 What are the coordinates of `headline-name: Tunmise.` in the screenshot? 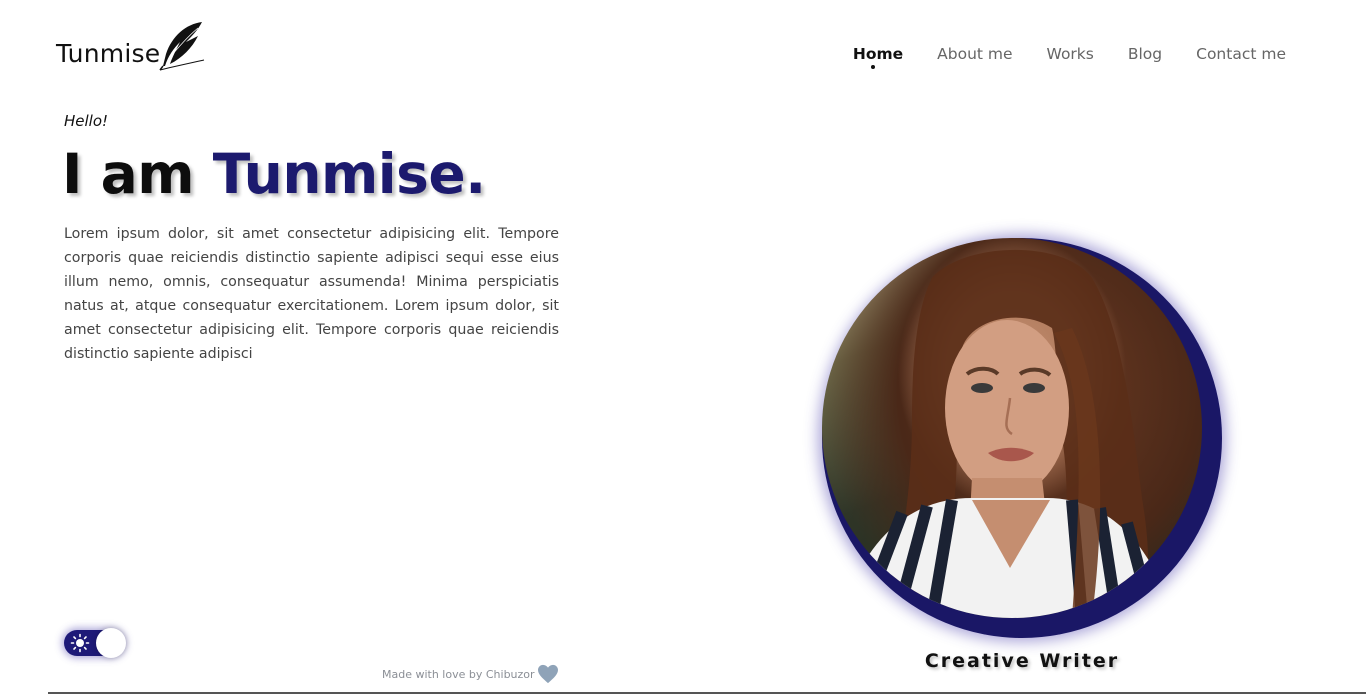 It's located at (349, 174).